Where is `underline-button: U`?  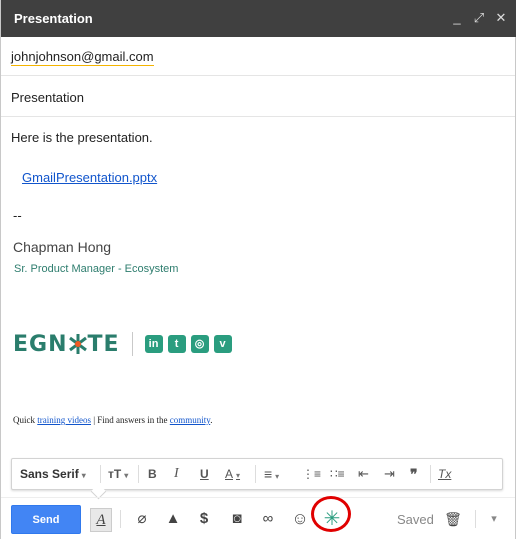
underline-button: U is located at coordinates (204, 474).